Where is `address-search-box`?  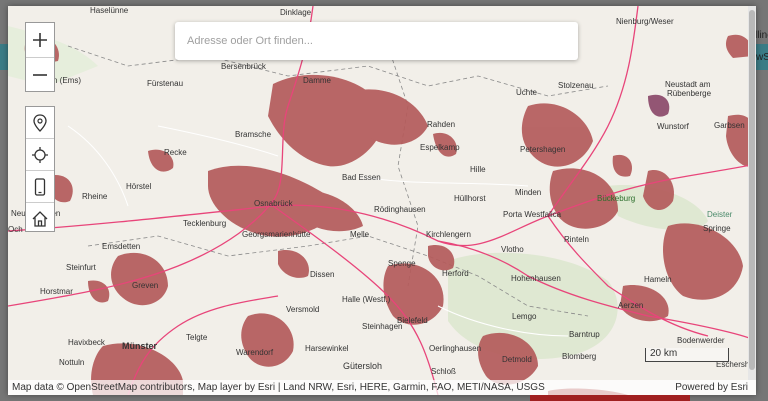
address-search-box is located at coordinates (376, 41).